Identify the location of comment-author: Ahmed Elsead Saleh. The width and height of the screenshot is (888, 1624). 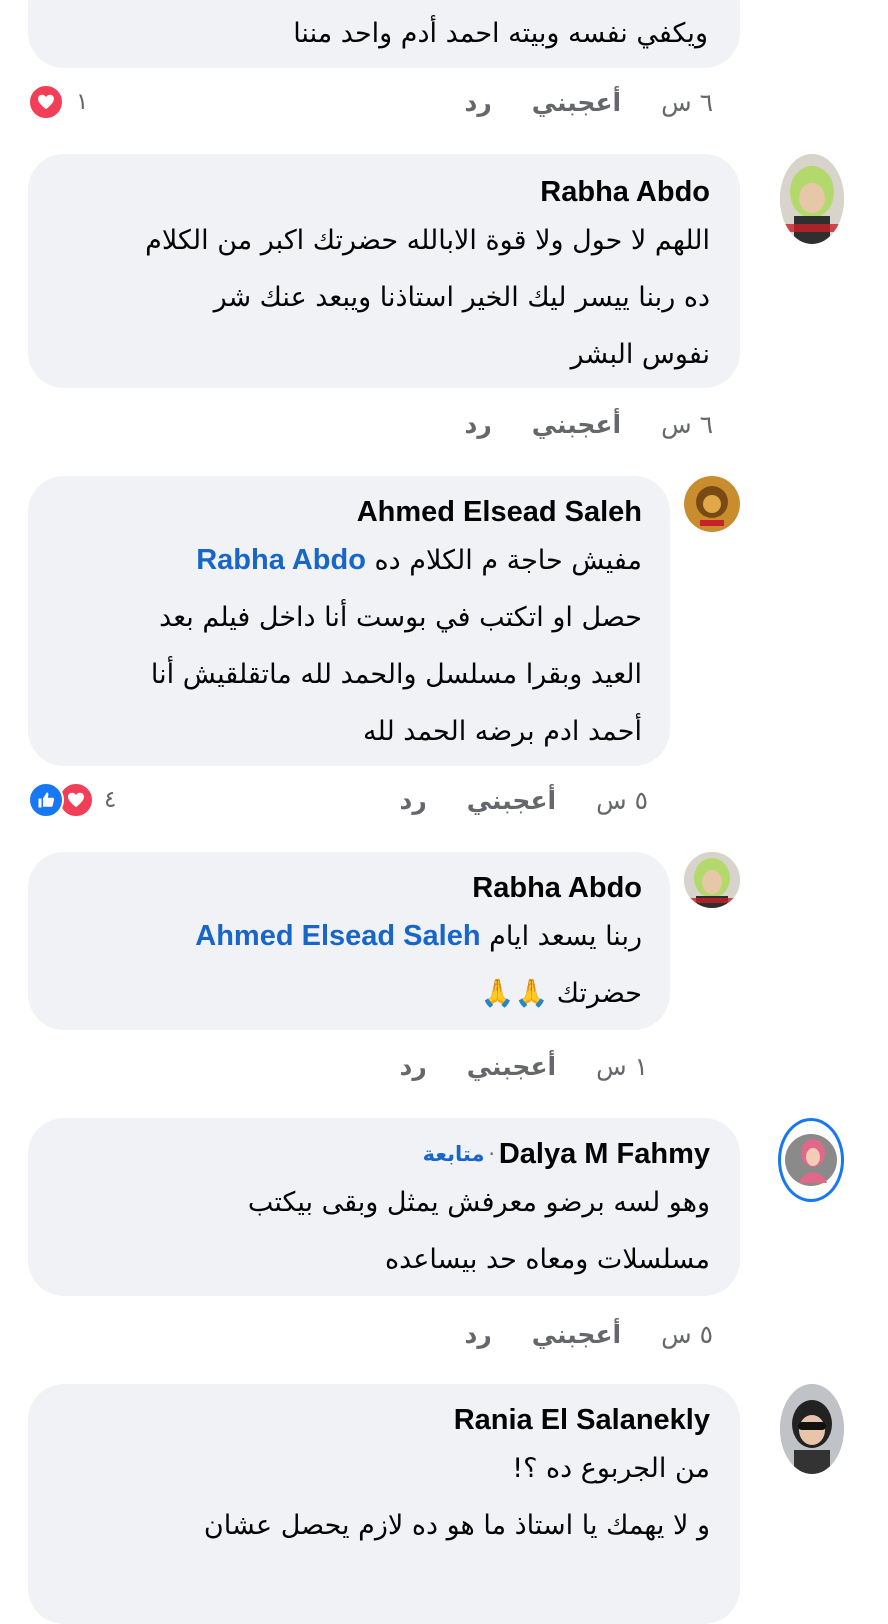
(349, 512).